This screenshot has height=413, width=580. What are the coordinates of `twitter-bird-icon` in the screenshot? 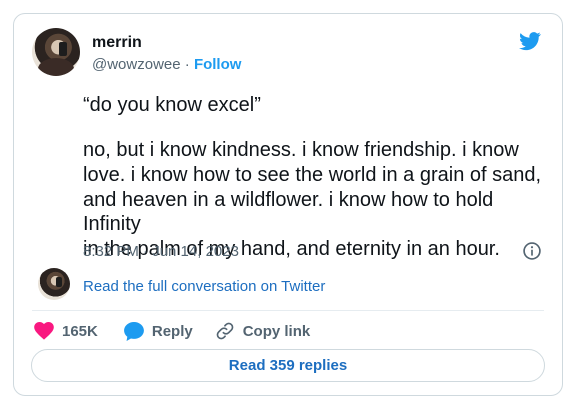 It's located at (530, 41).